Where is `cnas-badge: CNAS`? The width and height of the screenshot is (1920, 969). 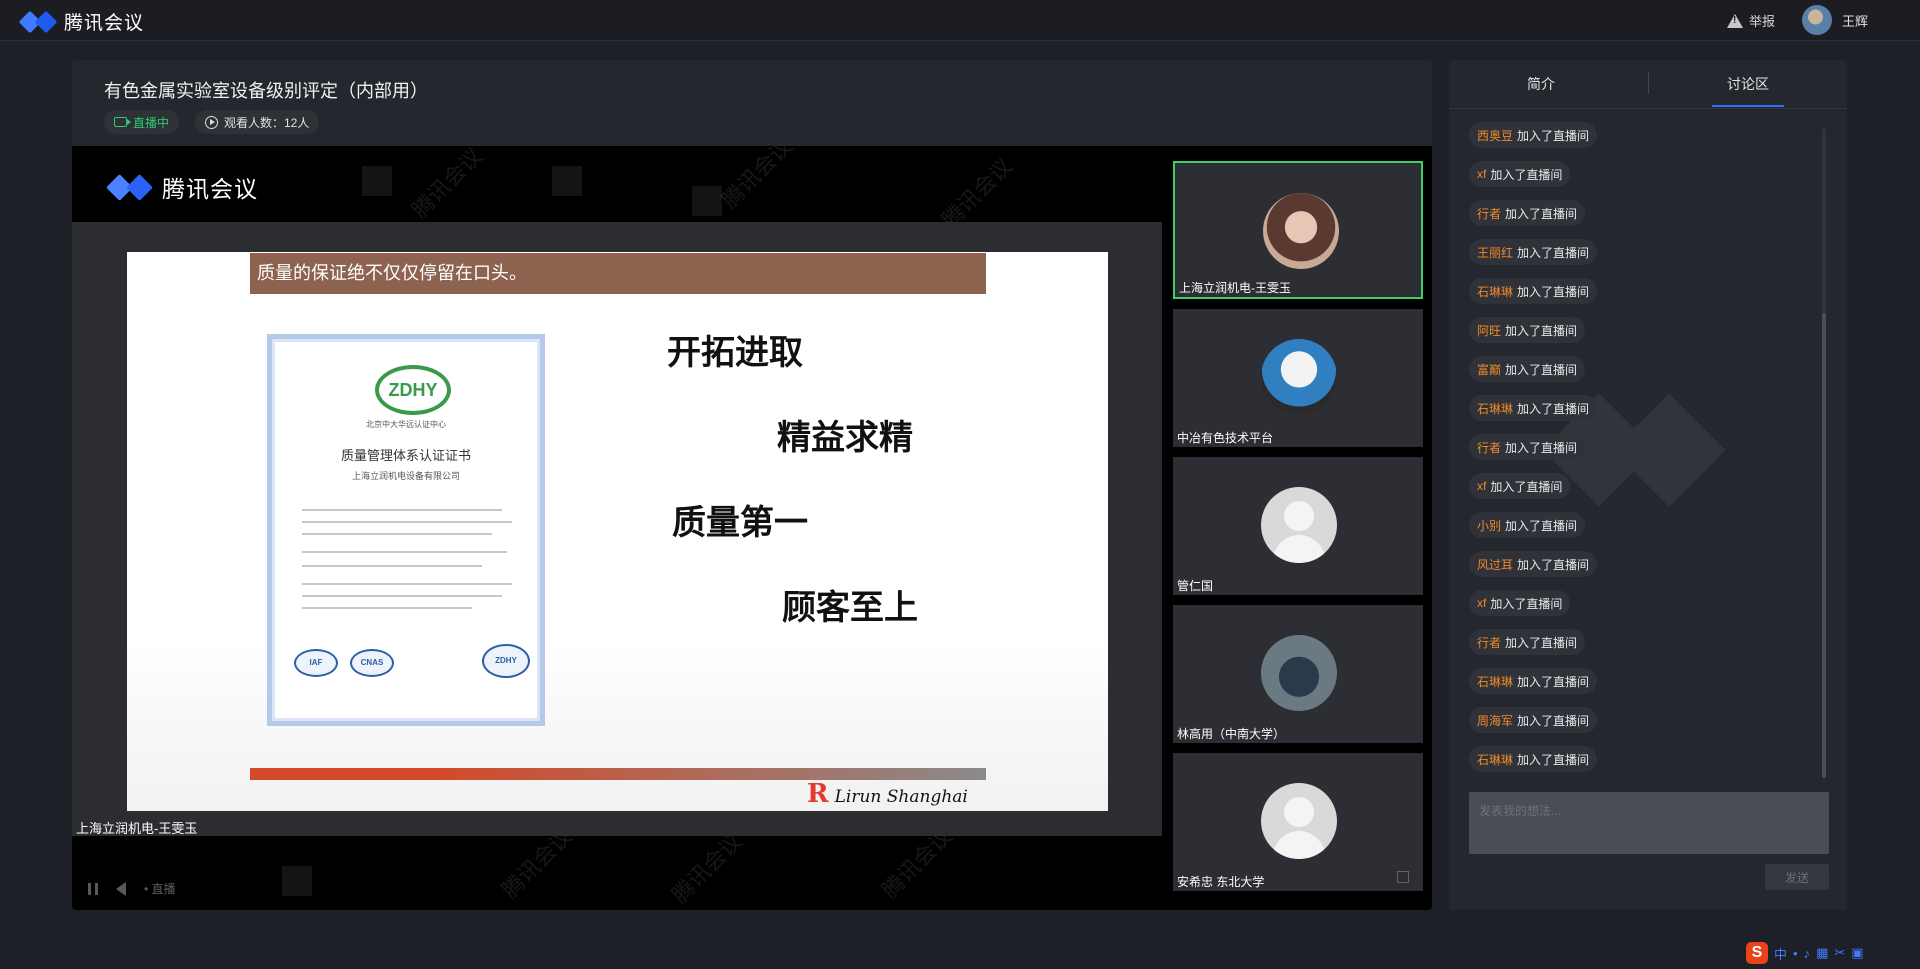 cnas-badge: CNAS is located at coordinates (372, 663).